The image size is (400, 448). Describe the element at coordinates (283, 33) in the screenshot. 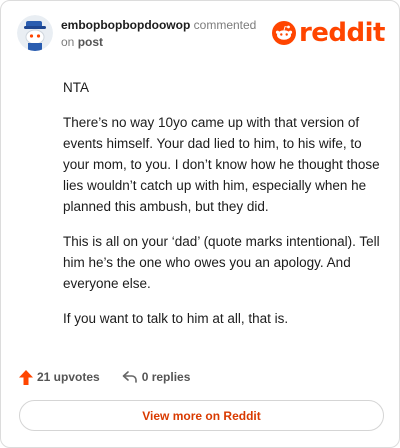

I see `reddit-snoo-icon` at that location.